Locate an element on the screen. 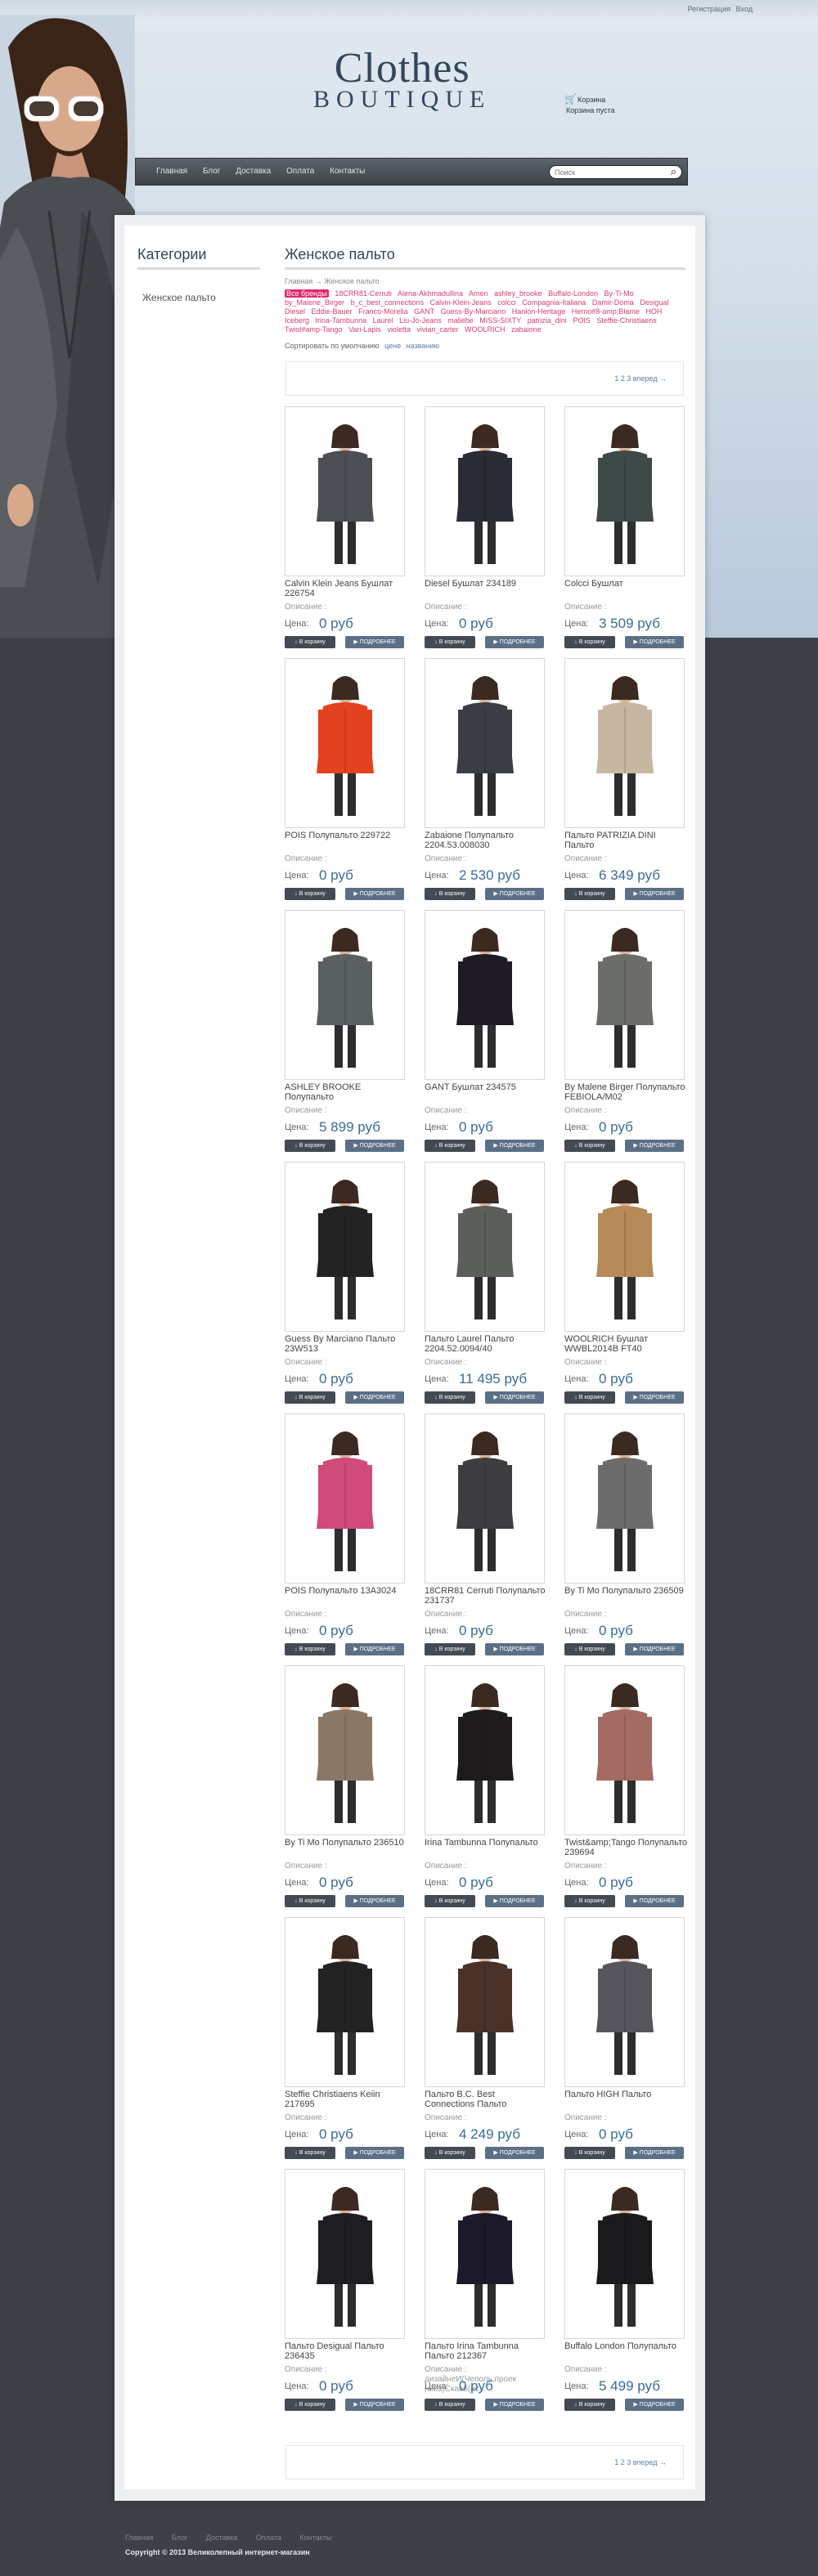 The image size is (818, 2576). product-name: By Ti Mo Полупальто 236509 is located at coordinates (625, 1591).